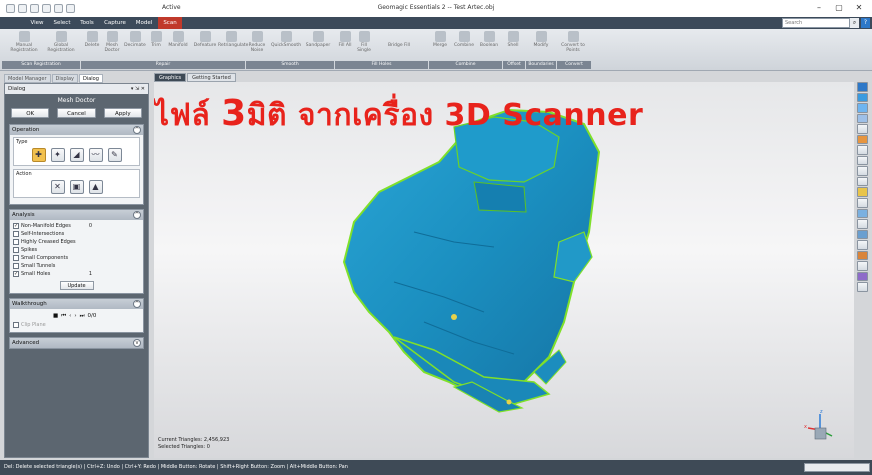 The height and width of the screenshot is (475, 872). What do you see at coordinates (76, 234) in the screenshot?
I see `check-self-intersections: Self-Intersections` at bounding box center [76, 234].